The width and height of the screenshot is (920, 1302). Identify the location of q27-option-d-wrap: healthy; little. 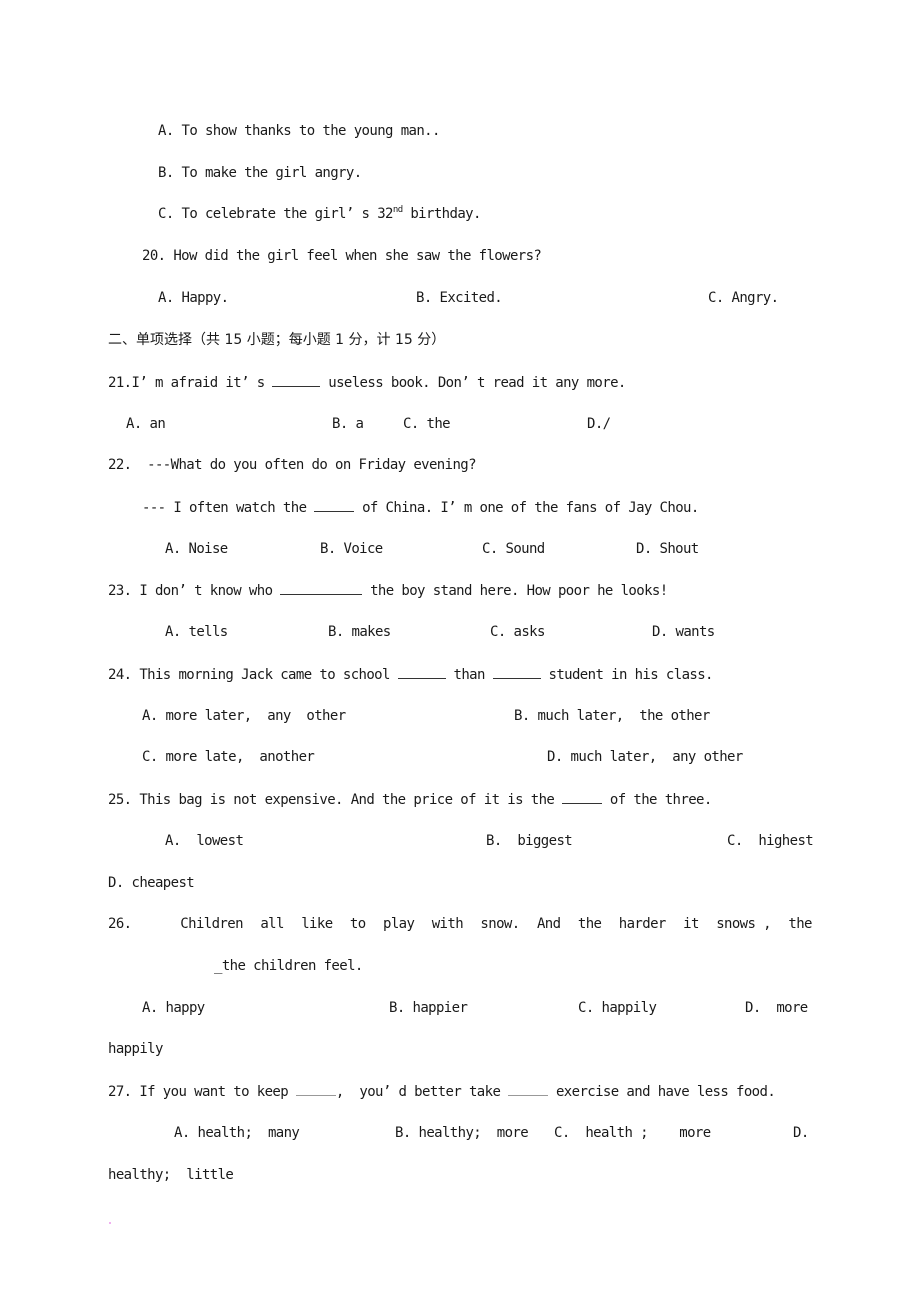
(171, 1175).